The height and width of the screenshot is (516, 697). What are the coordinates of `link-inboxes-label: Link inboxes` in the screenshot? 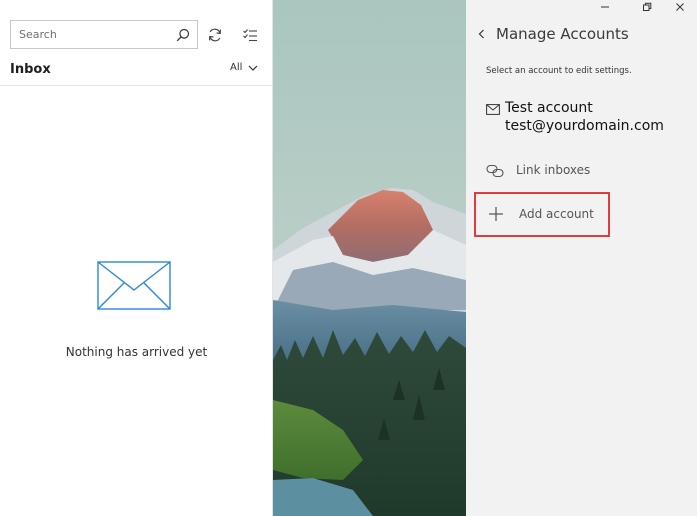 It's located at (553, 170).